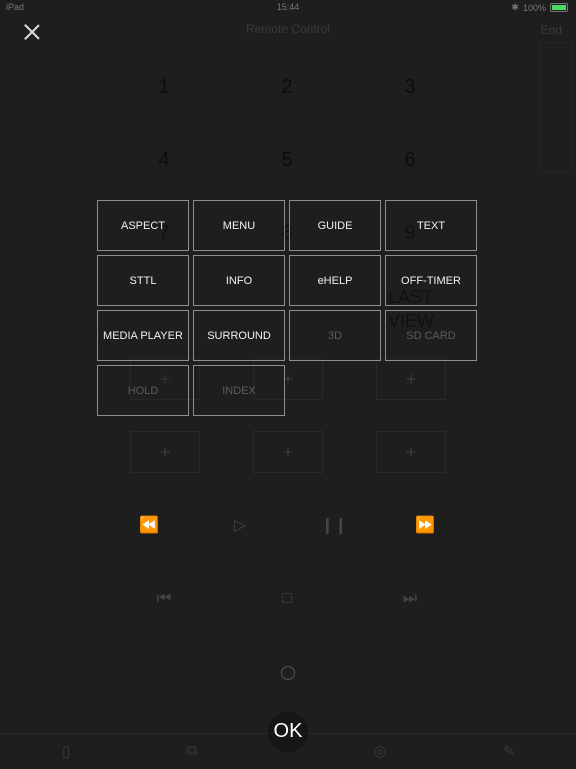 This screenshot has height=769, width=576. I want to click on key-2: 2, so click(287, 87).